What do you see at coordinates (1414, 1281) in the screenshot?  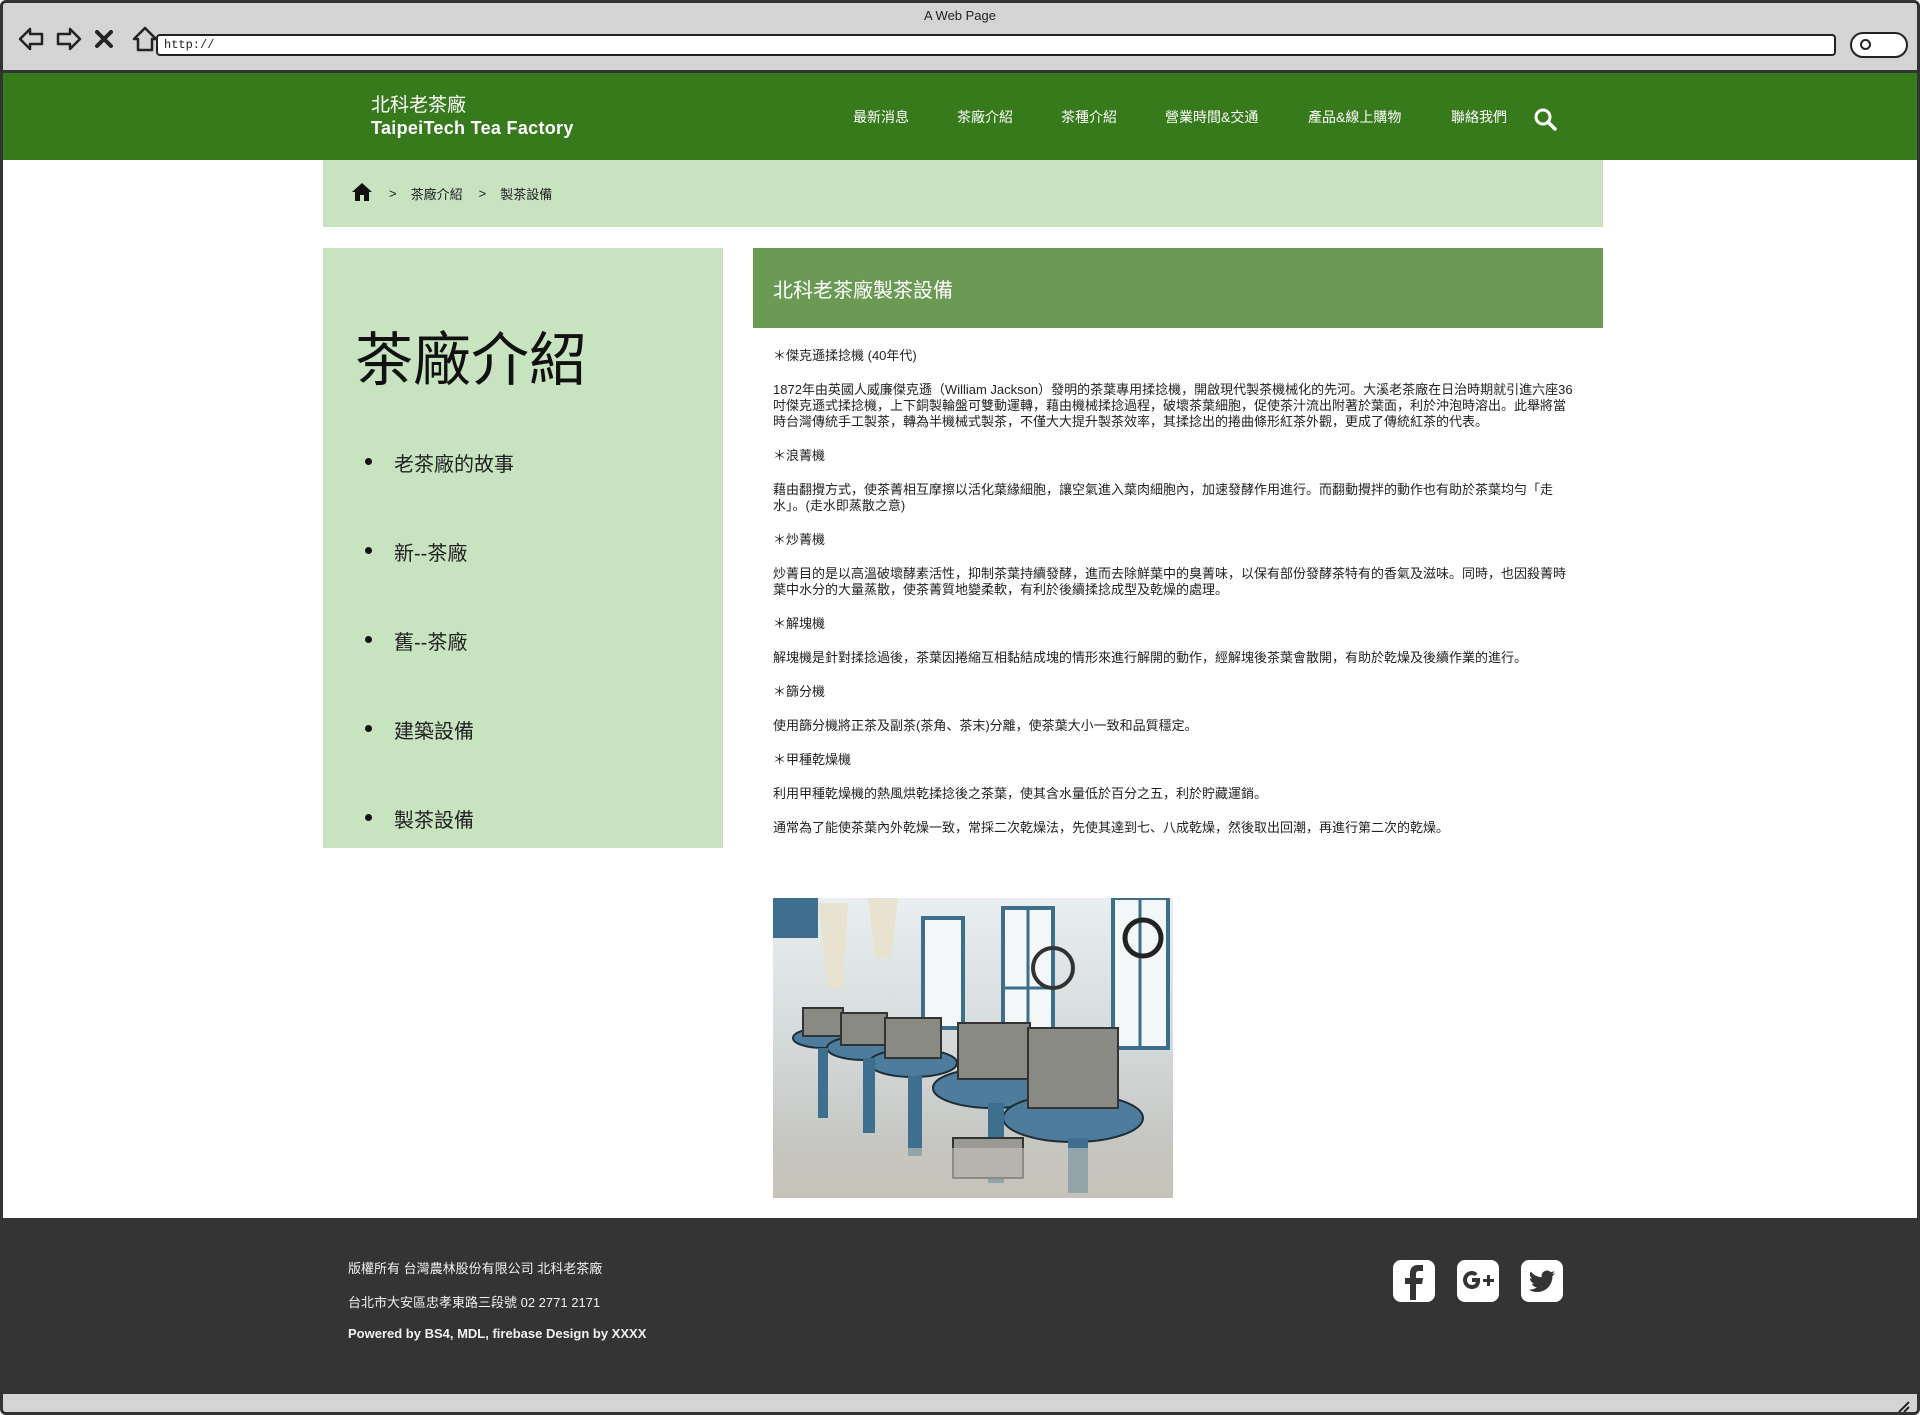 I see `facebook-icon` at bounding box center [1414, 1281].